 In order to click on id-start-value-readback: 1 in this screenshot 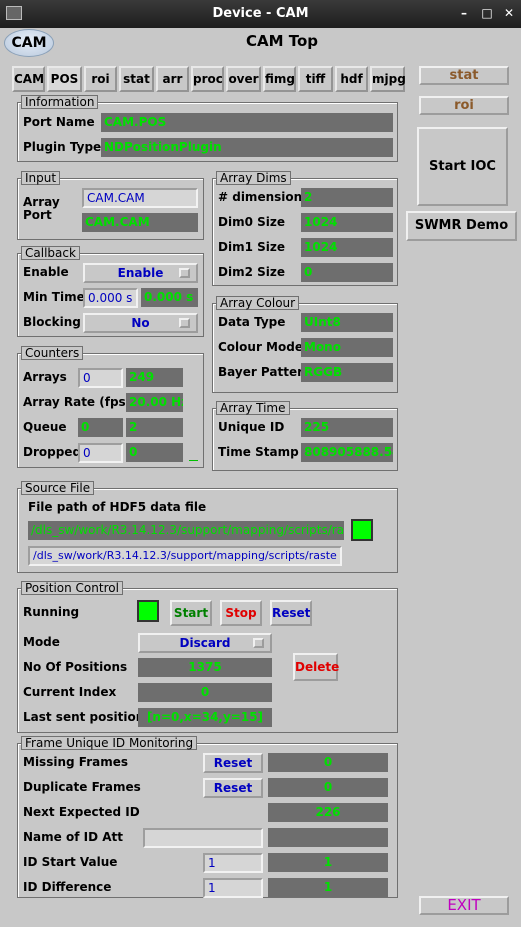, I will do `click(328, 862)`.